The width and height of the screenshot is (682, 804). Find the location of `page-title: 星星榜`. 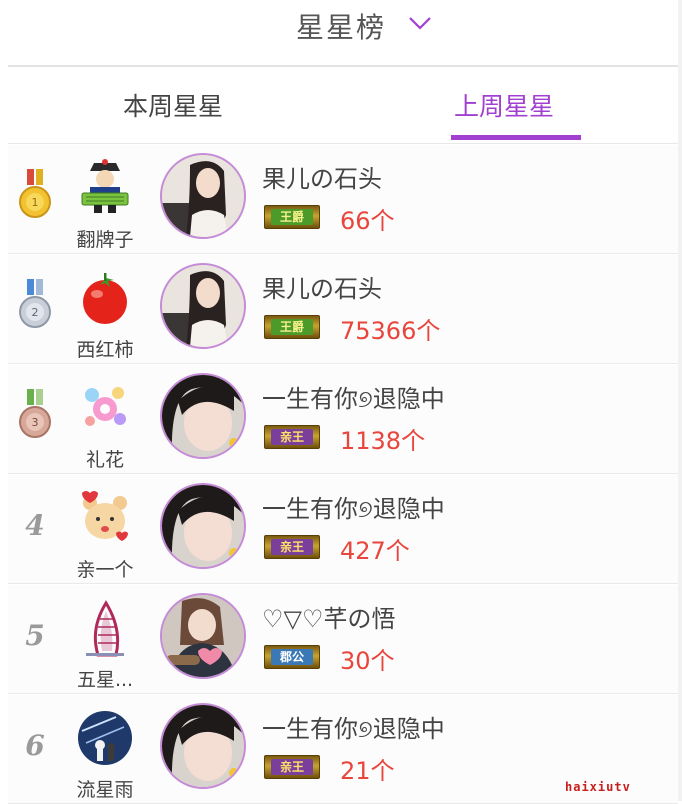

page-title: 星星榜 is located at coordinates (341, 26).